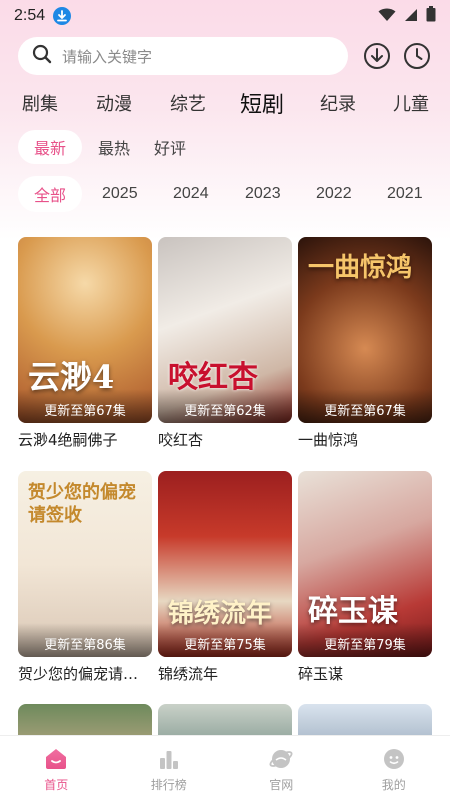 This screenshot has width=450, height=799. Describe the element at coordinates (120, 194) in the screenshot. I see `year-2025: 2025` at that location.